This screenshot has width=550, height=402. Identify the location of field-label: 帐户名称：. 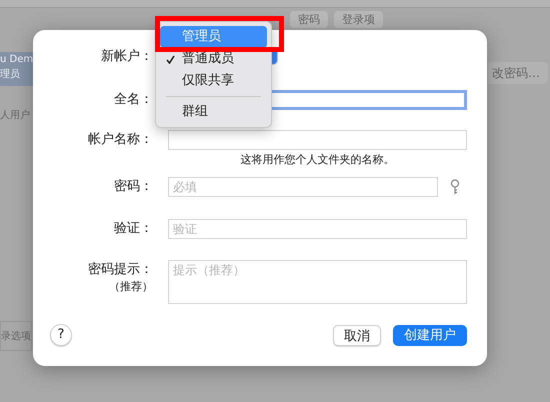
(120, 140).